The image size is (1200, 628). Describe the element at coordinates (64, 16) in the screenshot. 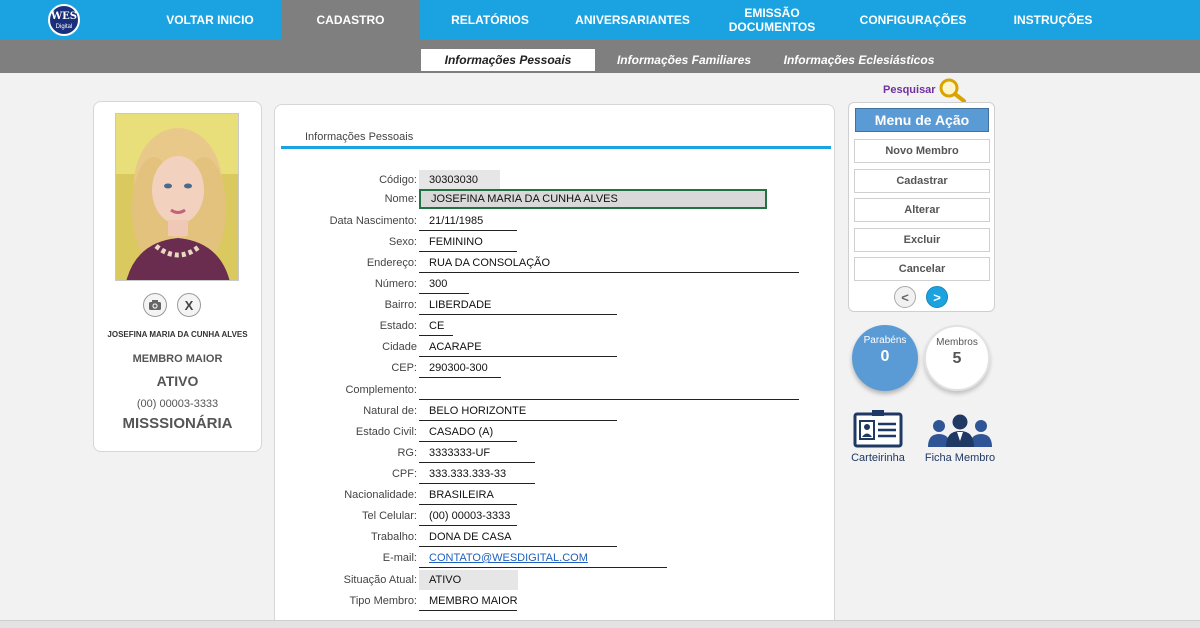

I see `logo-text: WES` at that location.